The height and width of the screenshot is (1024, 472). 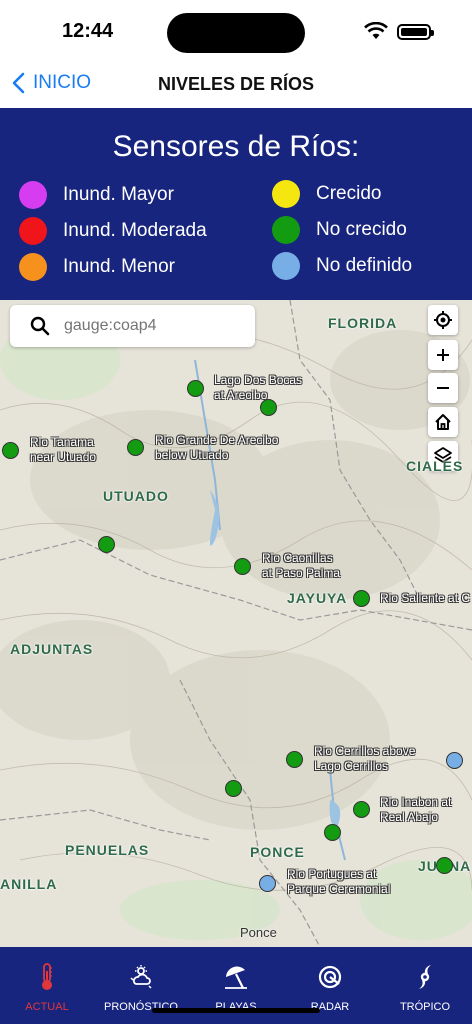 I want to click on search-icon, so click(x=40, y=326).